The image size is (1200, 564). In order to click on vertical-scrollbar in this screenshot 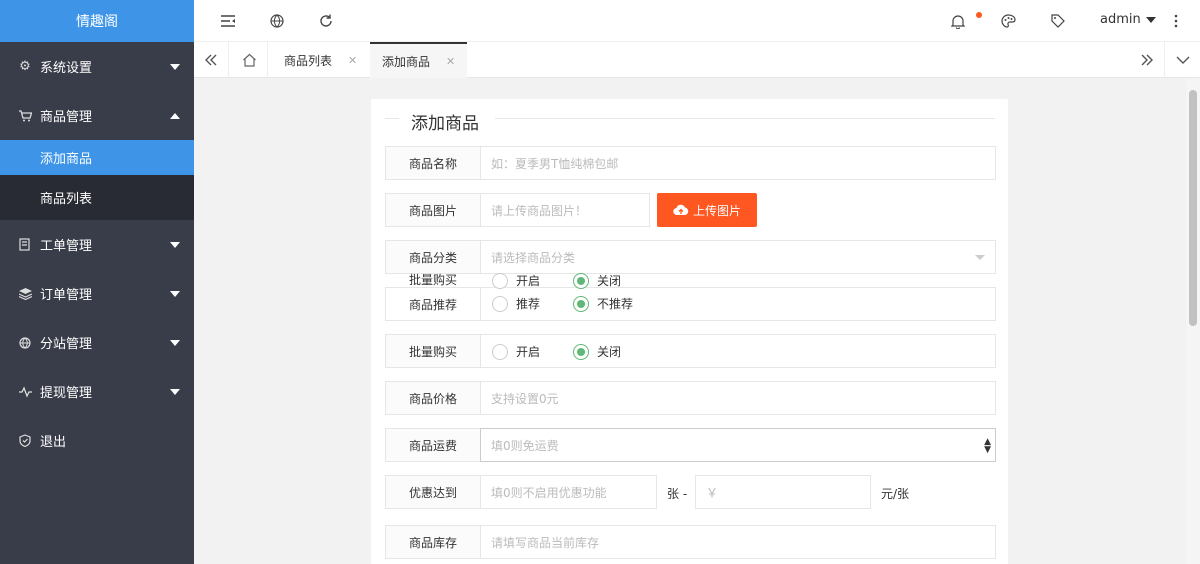, I will do `click(1193, 321)`.